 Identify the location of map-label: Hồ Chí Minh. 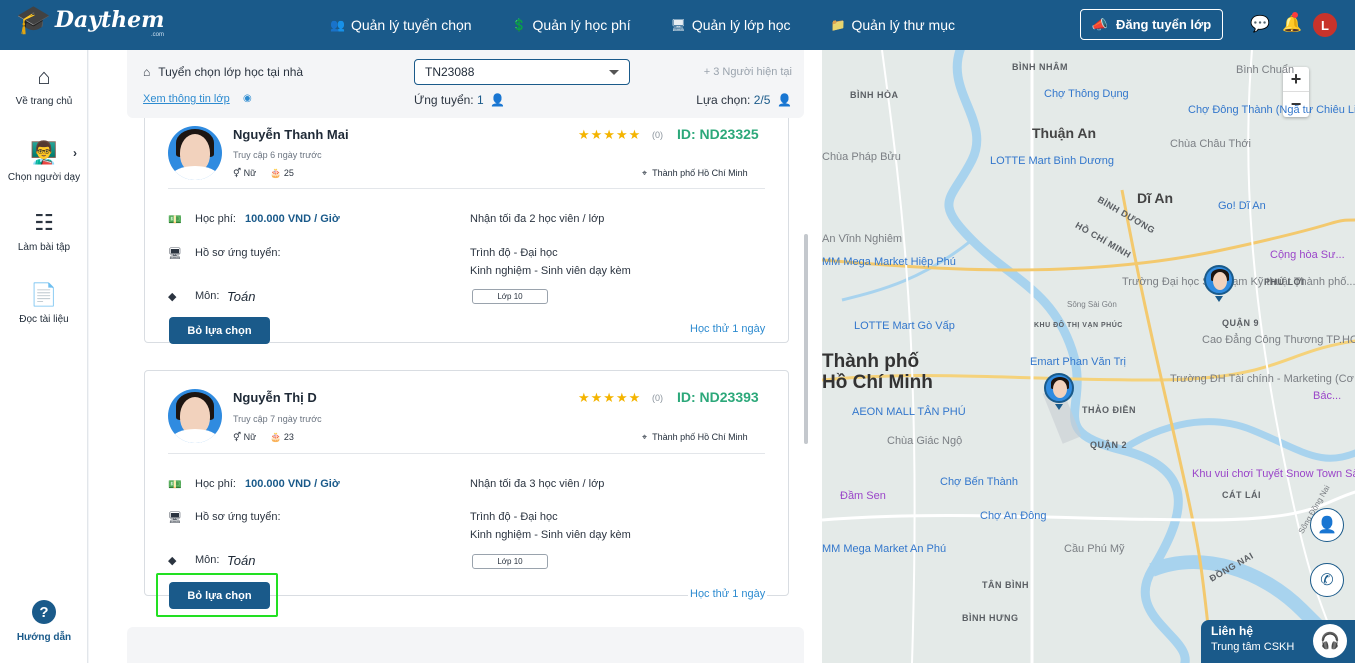
(877, 382).